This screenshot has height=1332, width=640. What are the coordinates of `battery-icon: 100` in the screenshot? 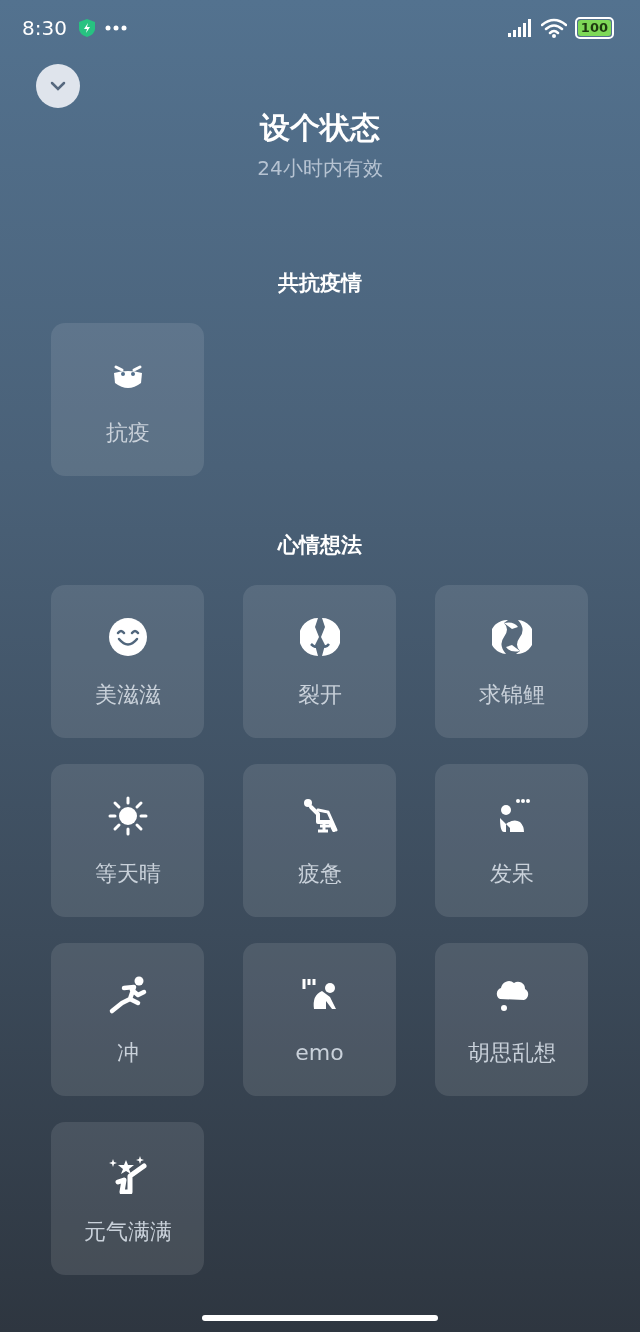 It's located at (594, 28).